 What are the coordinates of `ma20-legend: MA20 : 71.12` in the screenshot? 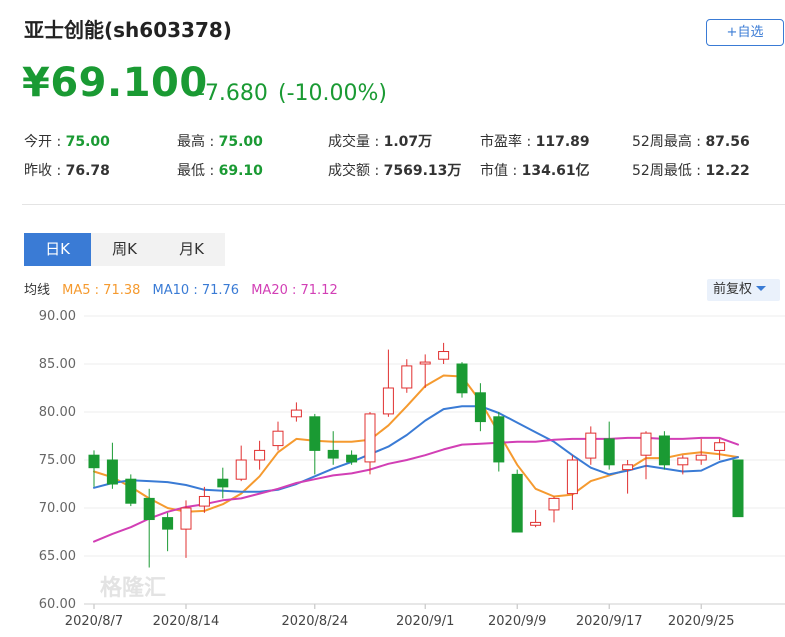 It's located at (294, 290).